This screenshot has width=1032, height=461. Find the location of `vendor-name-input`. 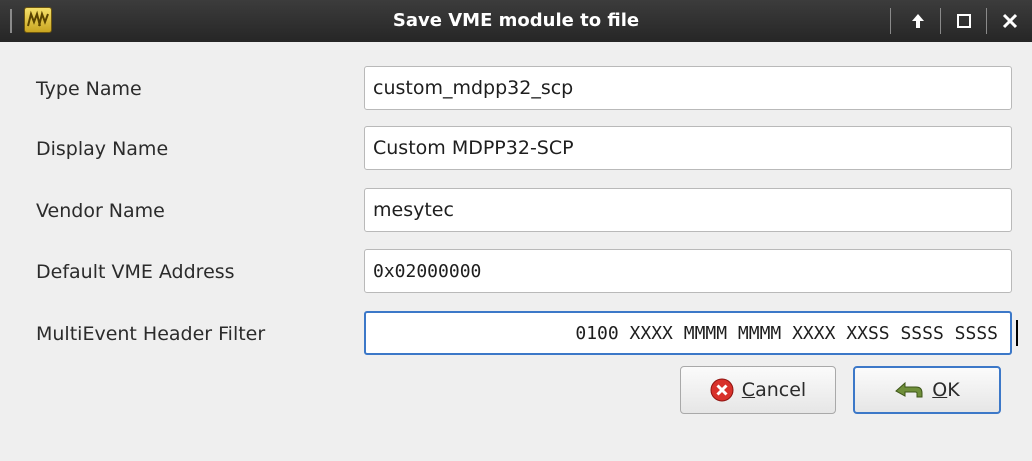

vendor-name-input is located at coordinates (688, 210).